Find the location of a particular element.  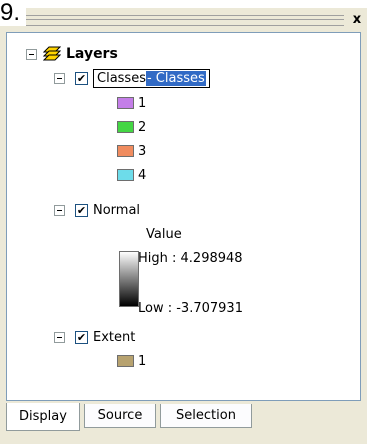

layer-name-edit-field: Classes - Classes is located at coordinates (151, 78).